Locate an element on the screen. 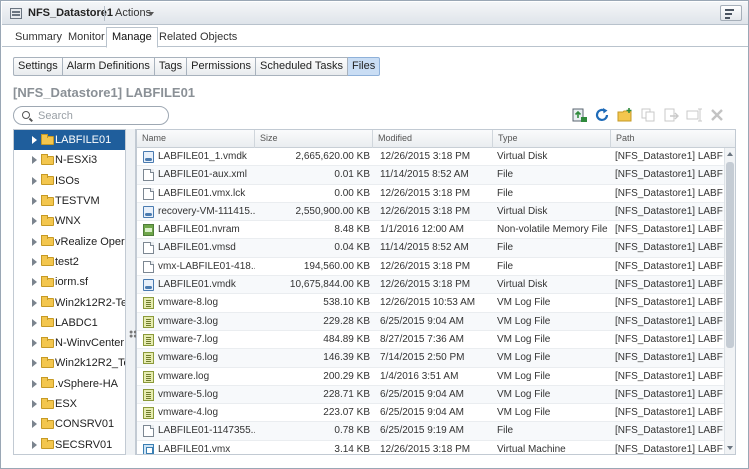 The width and height of the screenshot is (749, 469). virtual-machine-icon is located at coordinates (148, 448).